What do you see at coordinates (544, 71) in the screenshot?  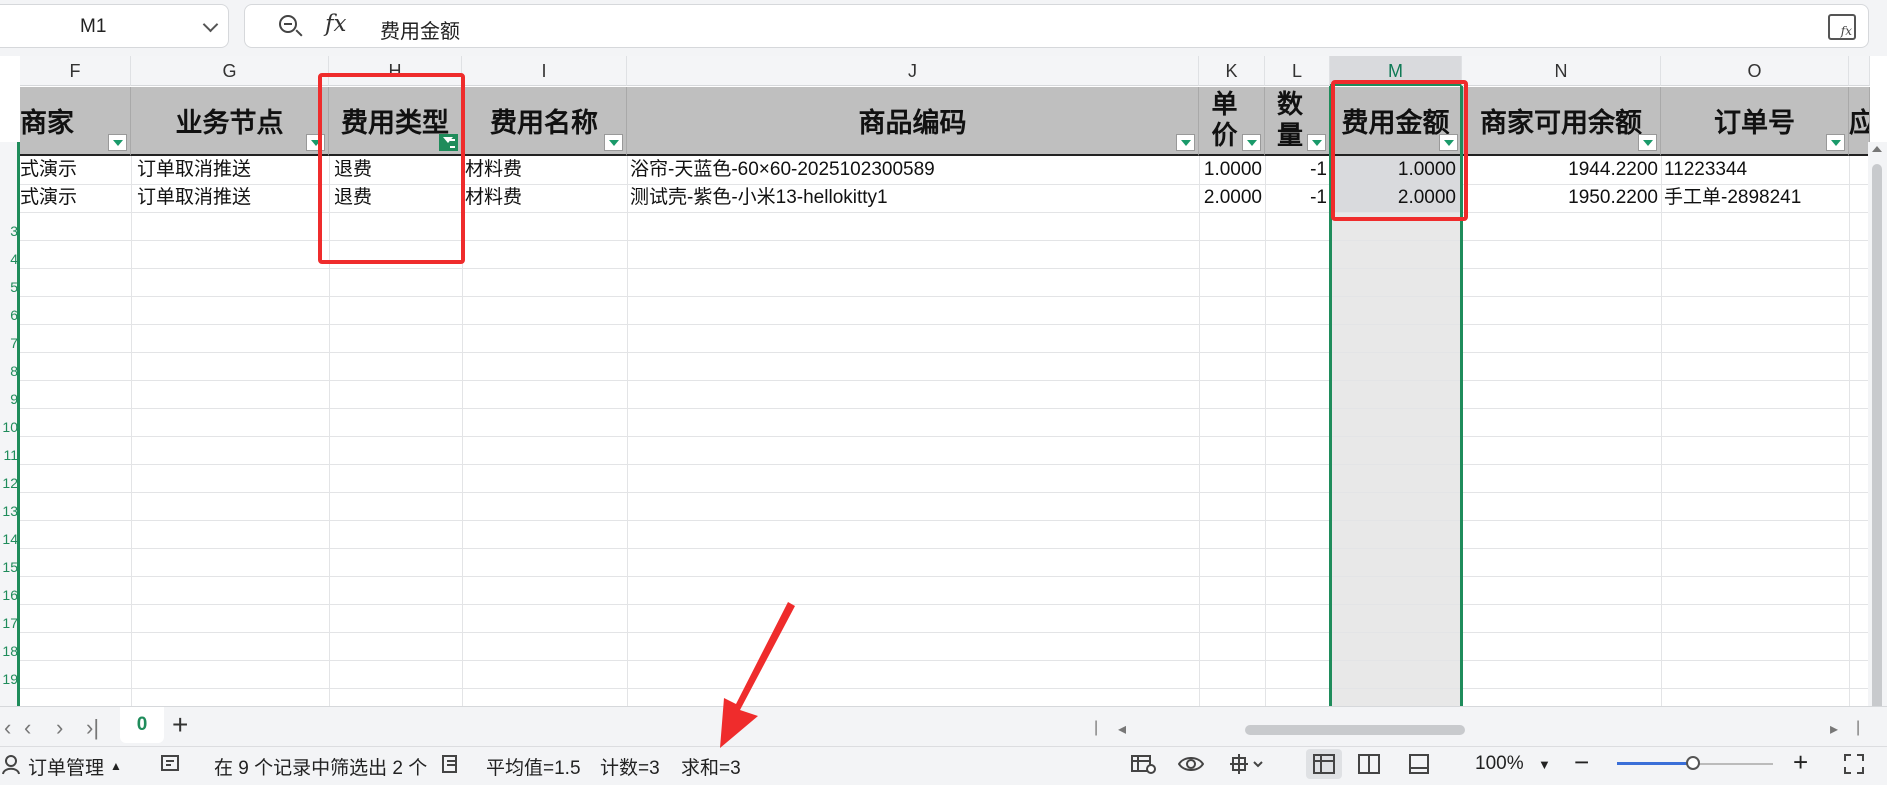 I see `column-header-i: I` at bounding box center [544, 71].